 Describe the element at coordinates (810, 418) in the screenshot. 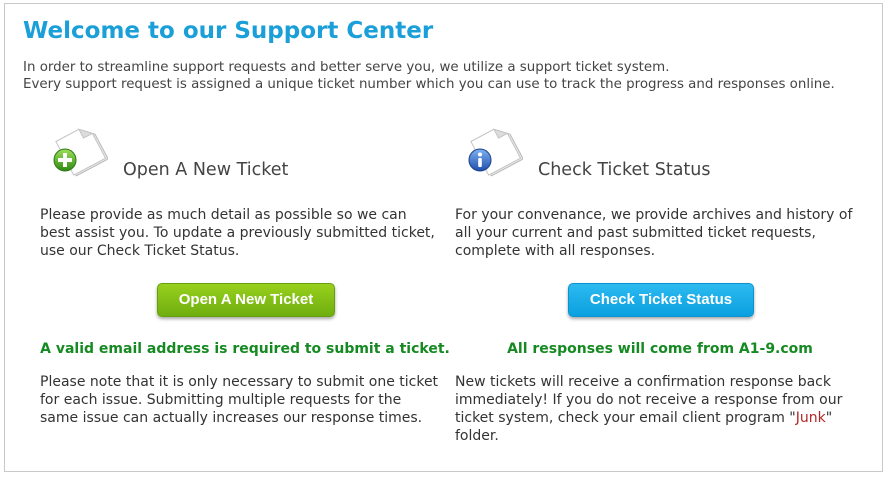

I see `junk-folder-text: Junk` at that location.